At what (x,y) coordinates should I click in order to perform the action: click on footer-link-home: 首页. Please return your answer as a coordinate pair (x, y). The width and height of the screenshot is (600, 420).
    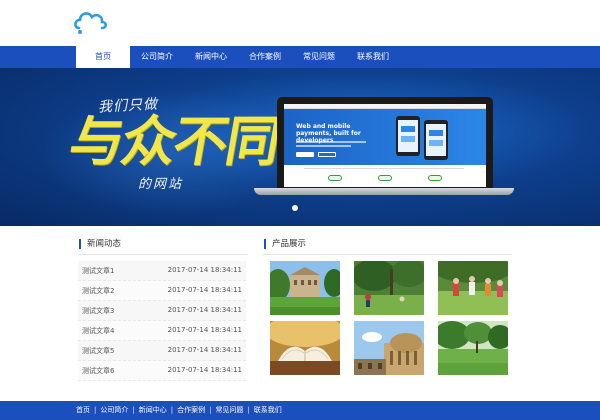
    Looking at the image, I should click on (83, 410).